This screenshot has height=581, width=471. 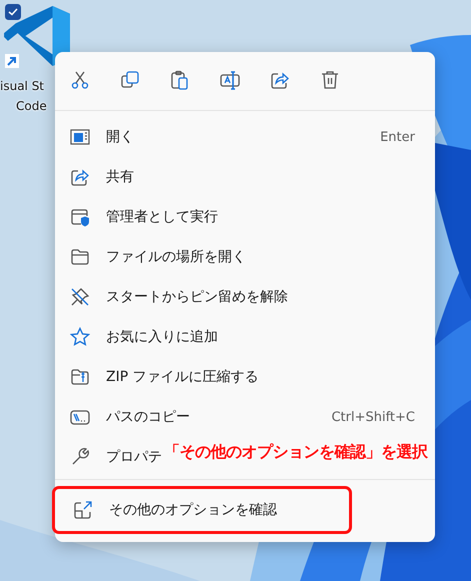 I want to click on menu-item: プロパテ, so click(x=108, y=457).